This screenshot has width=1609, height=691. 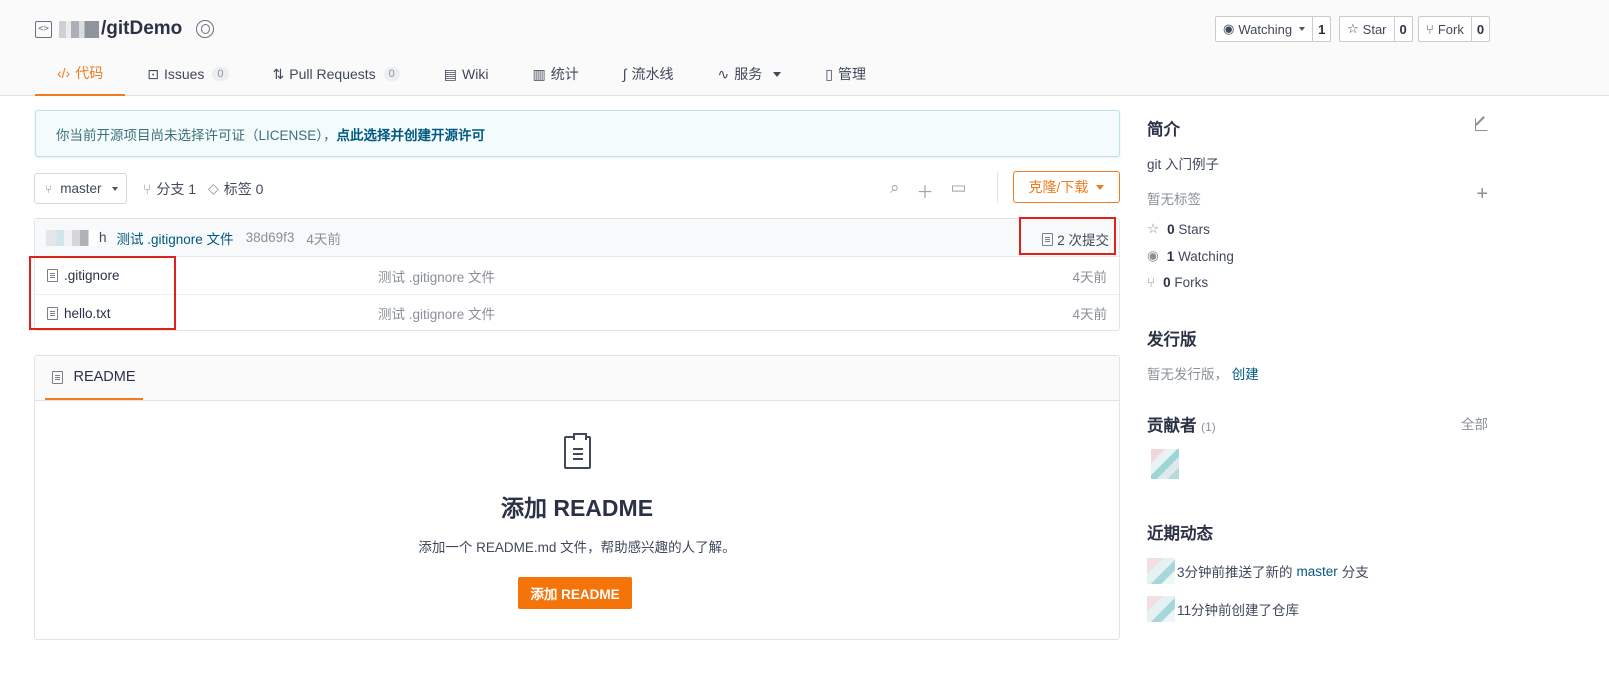 I want to click on web-ide-icon: ▭, so click(x=959, y=190).